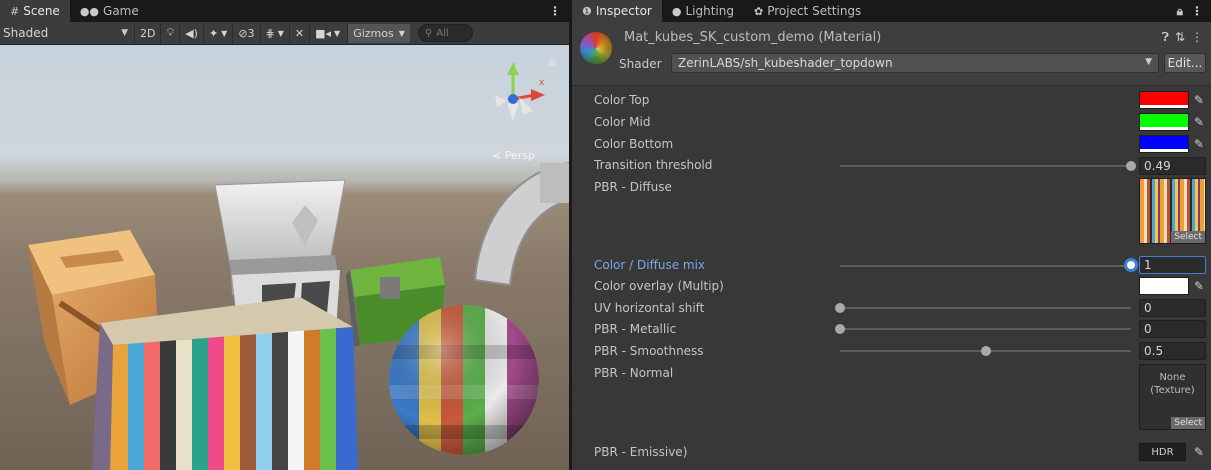  What do you see at coordinates (1131, 166) in the screenshot?
I see `transition-threshold-thumb` at bounding box center [1131, 166].